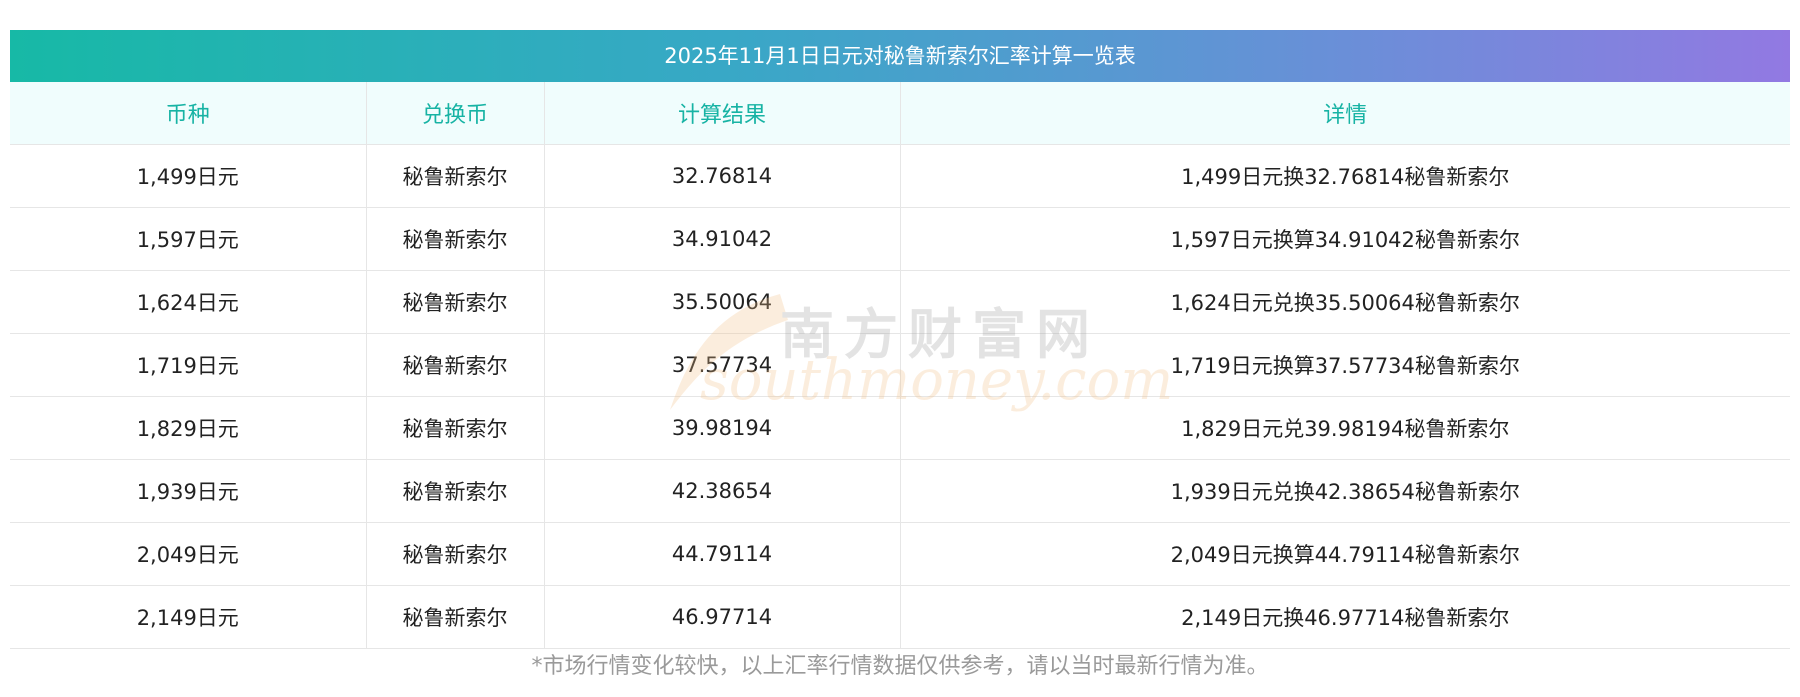 This screenshot has width=1800, height=697. Describe the element at coordinates (1344, 491) in the screenshot. I see `cell-details: 1,939日元兑换42.38654秘鲁新索尔` at that location.